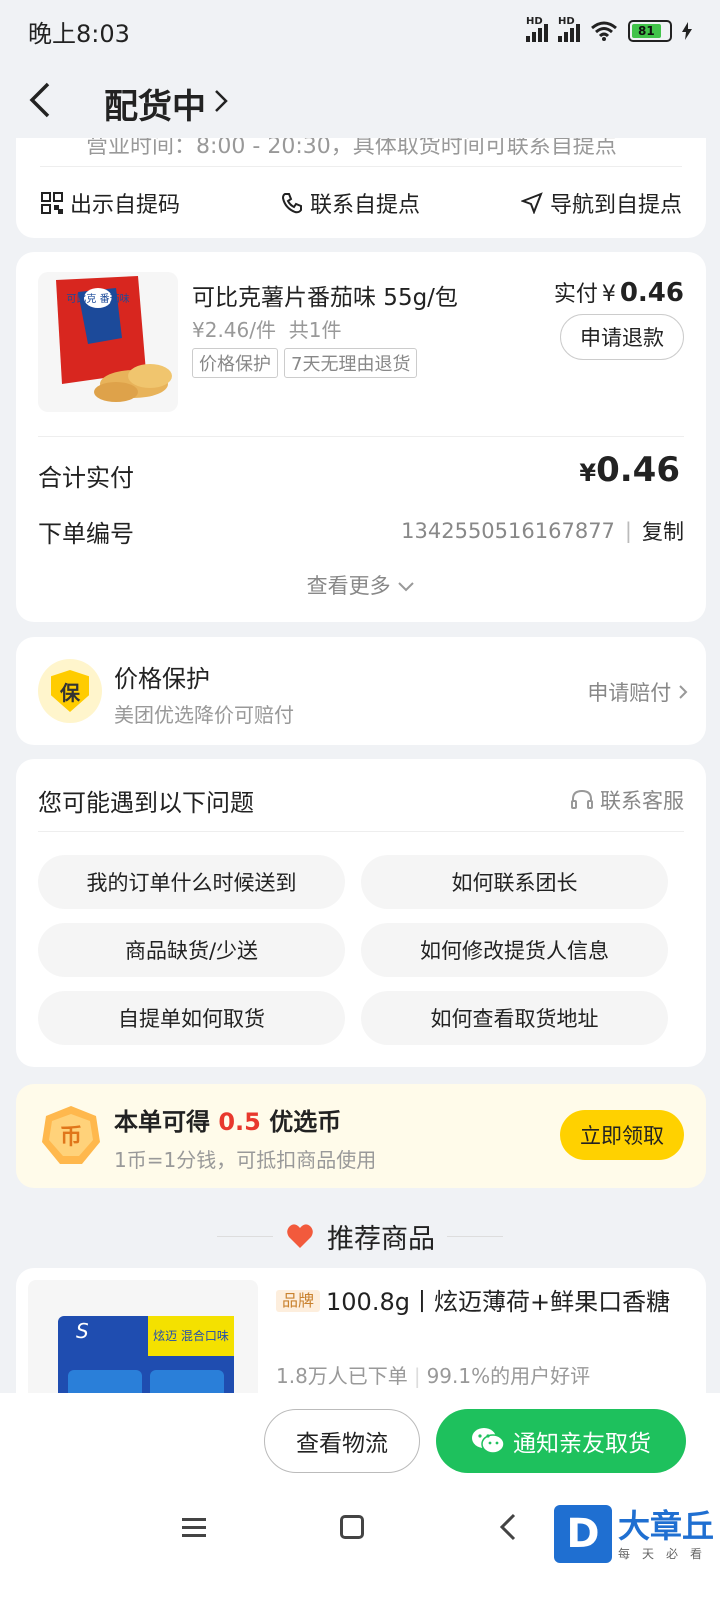  I want to click on product-tags: 价格保护 7天无理由退货, so click(305, 363).